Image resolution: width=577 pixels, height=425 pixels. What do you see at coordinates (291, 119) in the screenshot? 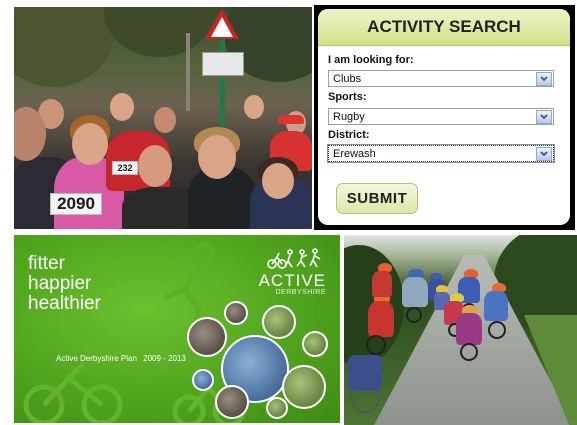
I see `runner-cap` at bounding box center [291, 119].